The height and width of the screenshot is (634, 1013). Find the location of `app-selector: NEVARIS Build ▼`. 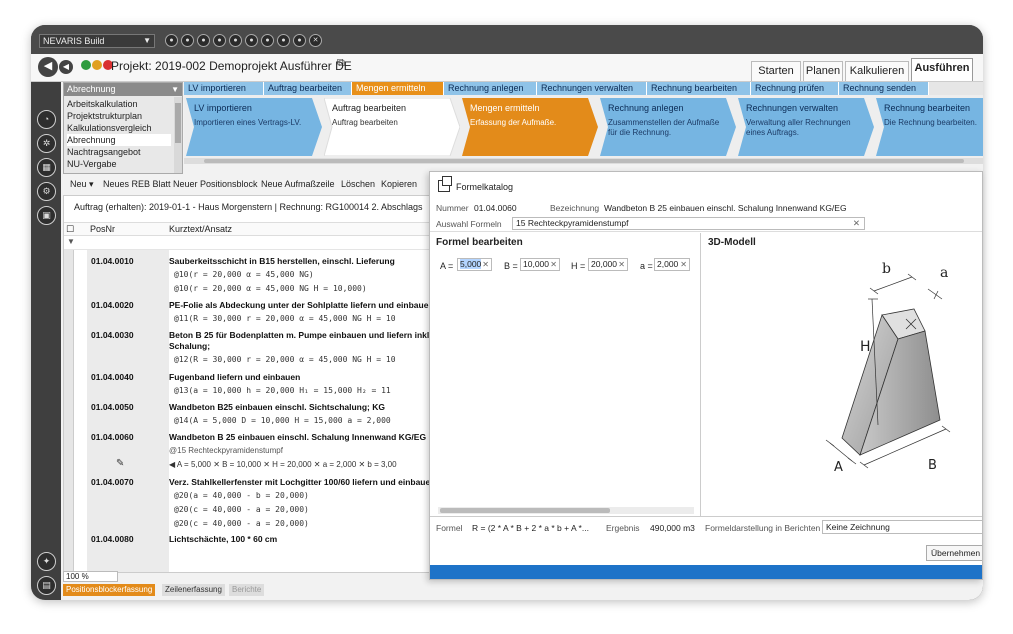

app-selector: NEVARIS Build ▼ is located at coordinates (97, 41).